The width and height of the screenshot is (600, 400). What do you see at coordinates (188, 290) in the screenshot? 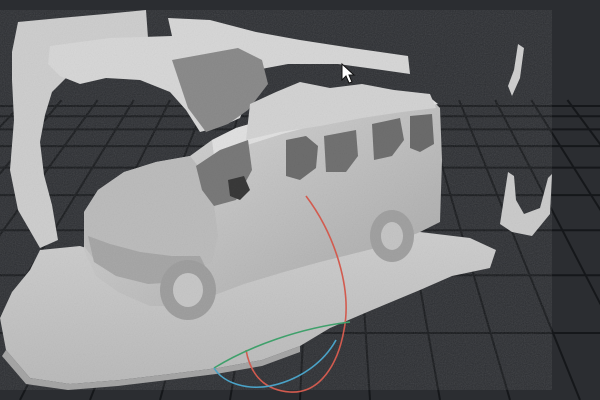
I see `mesh-front-wheel-hub` at bounding box center [188, 290].